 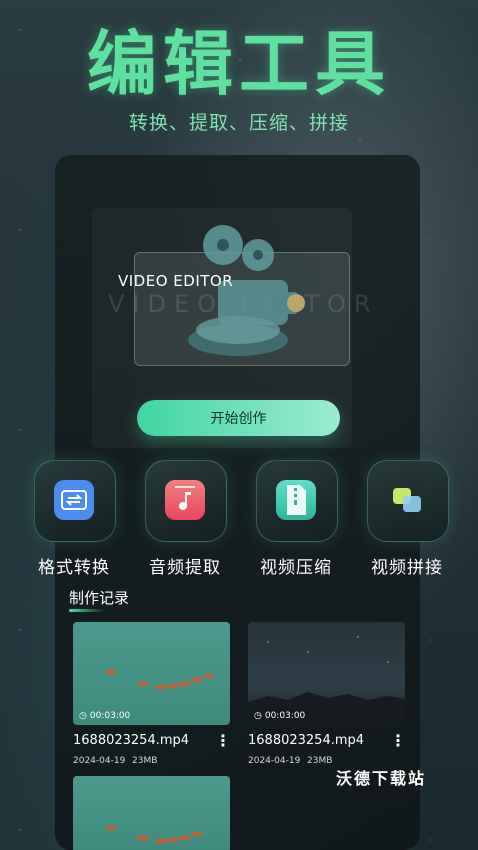 What do you see at coordinates (74, 568) in the screenshot?
I see `tool-label-format-convert: 格式转换` at bounding box center [74, 568].